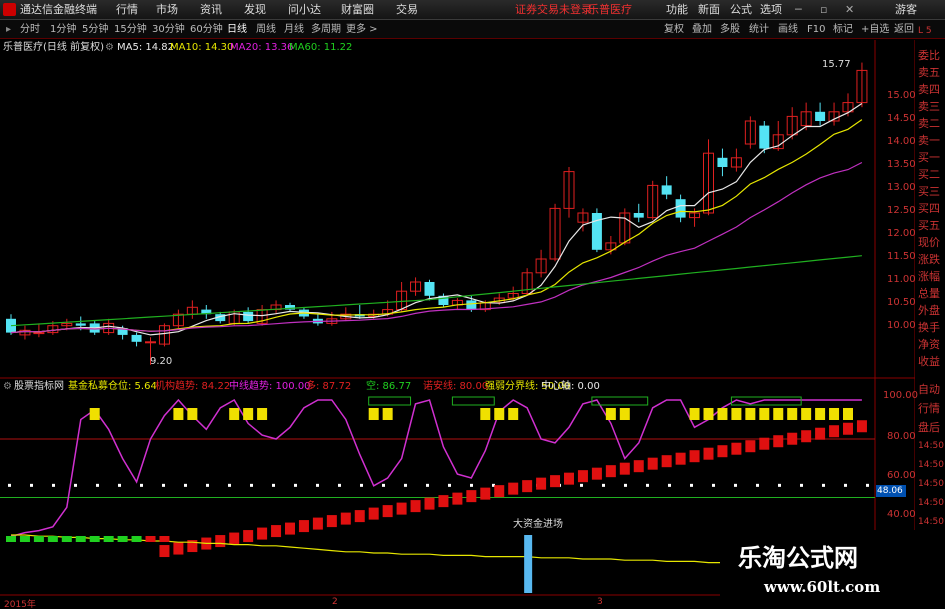  Describe the element at coordinates (168, 29) in the screenshot. I see `tab-period-30min: 30分钟` at that location.